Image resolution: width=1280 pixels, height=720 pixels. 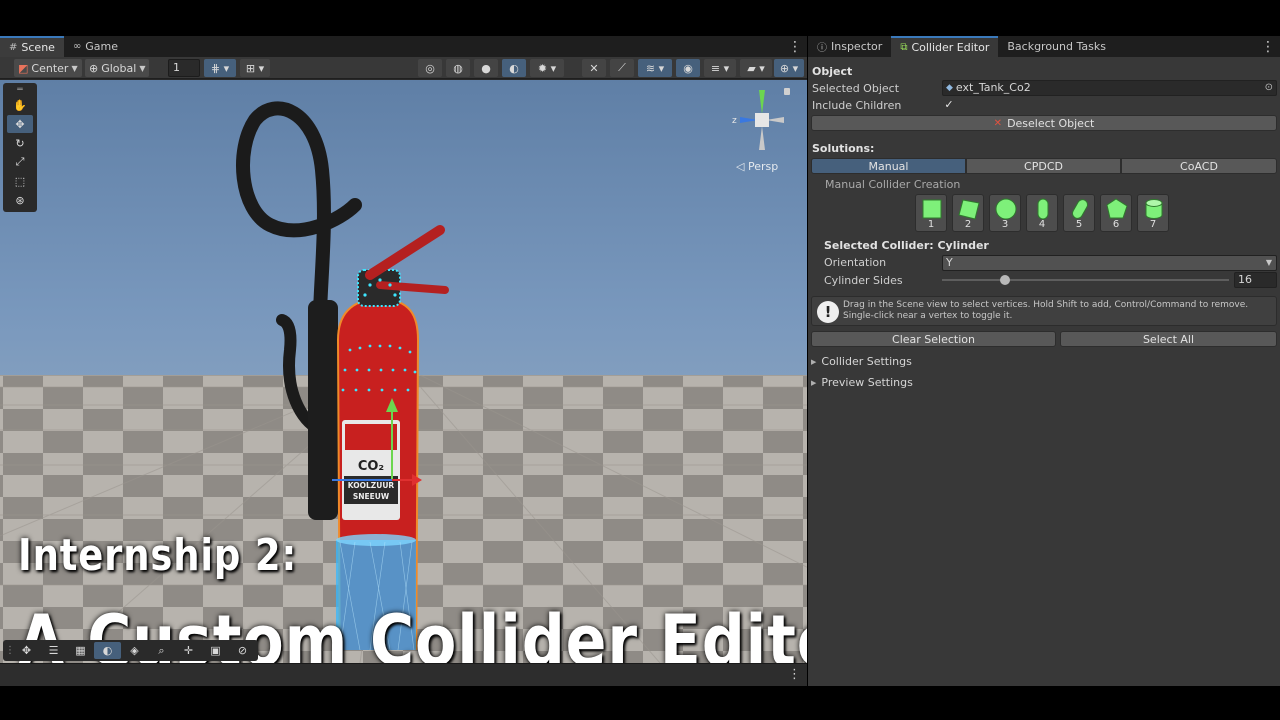 What do you see at coordinates (906, 245) in the screenshot?
I see `selected-collider-title: Selected Collider: Cylinder` at bounding box center [906, 245].